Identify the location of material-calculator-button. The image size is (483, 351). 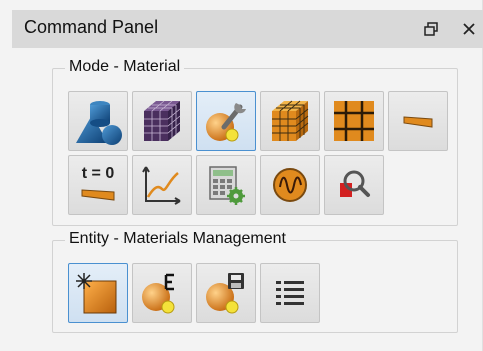
(226, 185).